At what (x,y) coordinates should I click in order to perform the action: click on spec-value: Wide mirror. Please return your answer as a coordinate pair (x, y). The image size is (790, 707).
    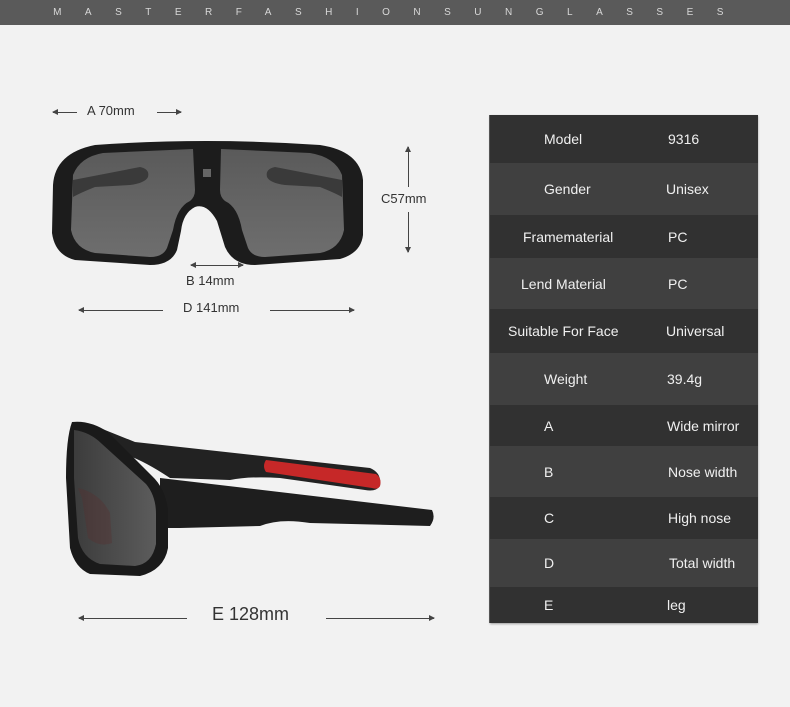
    Looking at the image, I should click on (703, 425).